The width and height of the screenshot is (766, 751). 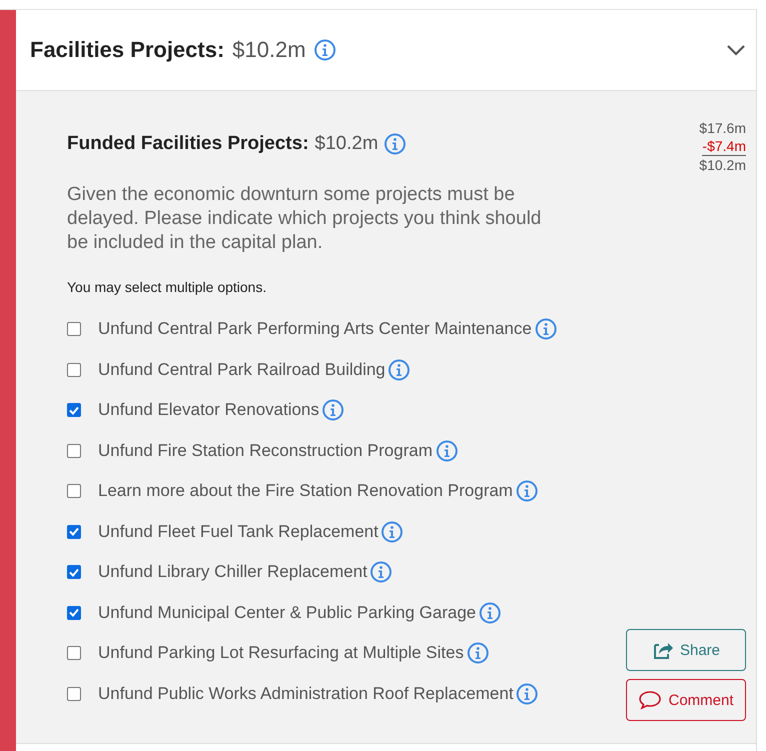 What do you see at coordinates (238, 532) in the screenshot?
I see `option-label: Unfund Fleet Fuel Tank Replacement` at bounding box center [238, 532].